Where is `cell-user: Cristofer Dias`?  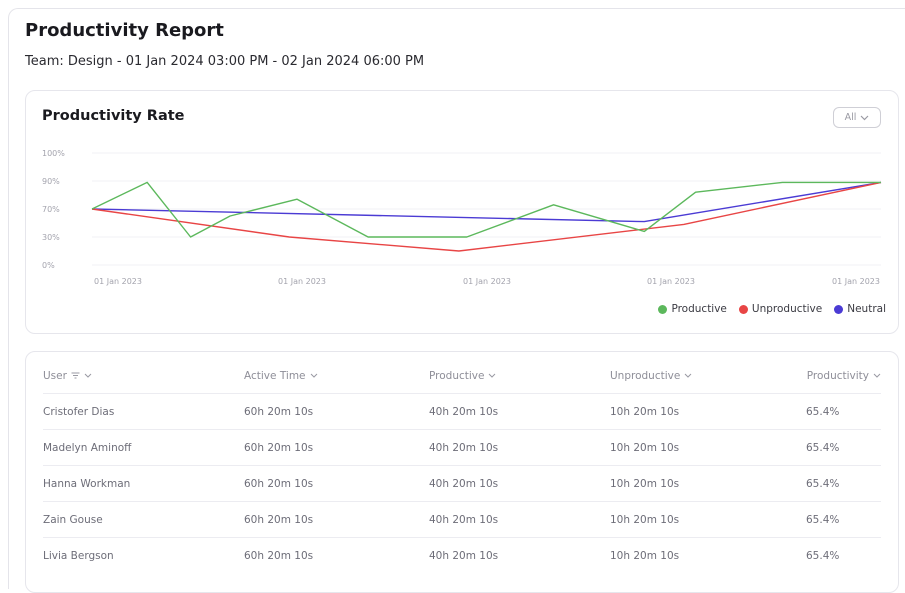 cell-user: Cristofer Dias is located at coordinates (143, 411).